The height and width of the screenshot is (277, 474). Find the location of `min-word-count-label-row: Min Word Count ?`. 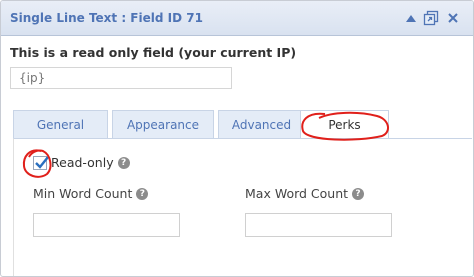

min-word-count-label-row: Min Word Count ? is located at coordinates (91, 193).